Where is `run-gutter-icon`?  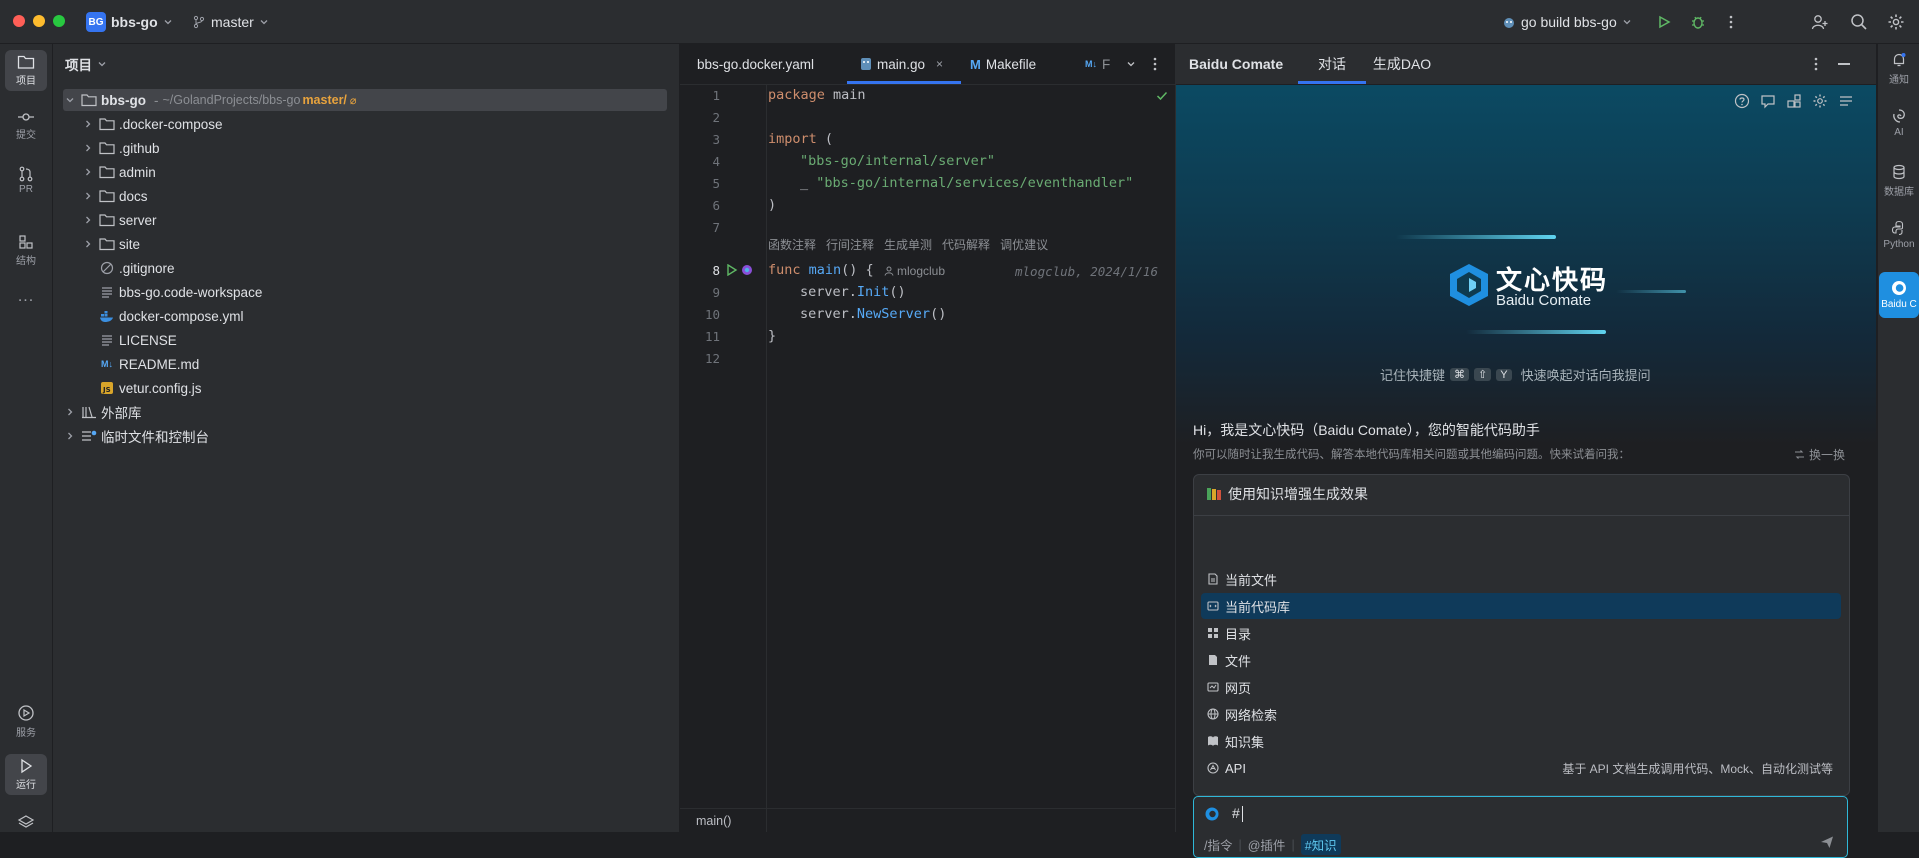 run-gutter-icon is located at coordinates (732, 270).